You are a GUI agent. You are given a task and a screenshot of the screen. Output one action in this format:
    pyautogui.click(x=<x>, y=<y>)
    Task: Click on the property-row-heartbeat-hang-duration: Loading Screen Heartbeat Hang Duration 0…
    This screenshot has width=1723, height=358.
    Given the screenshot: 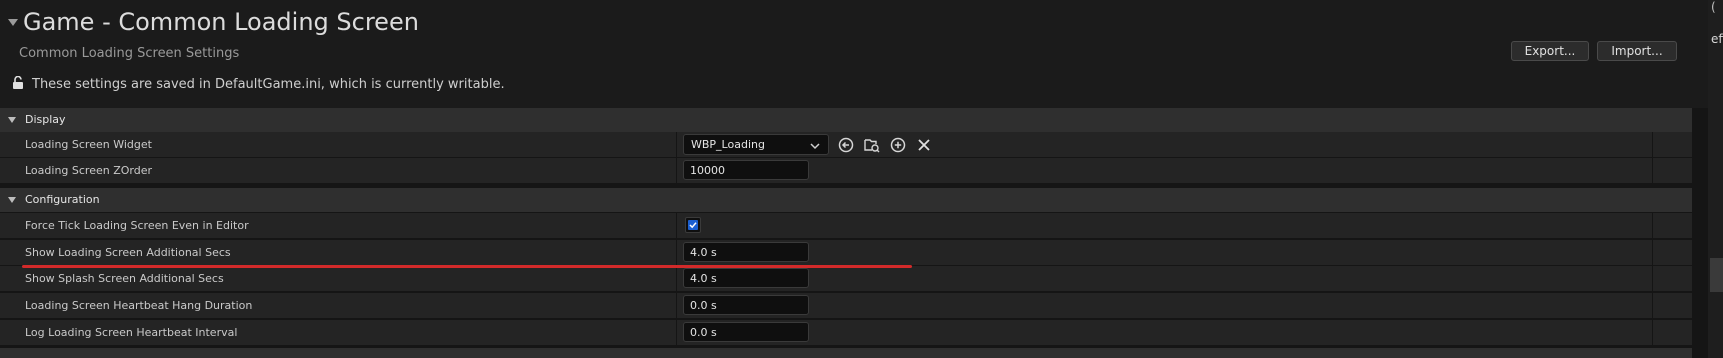 What is the action you would take?
    pyautogui.click(x=846, y=306)
    